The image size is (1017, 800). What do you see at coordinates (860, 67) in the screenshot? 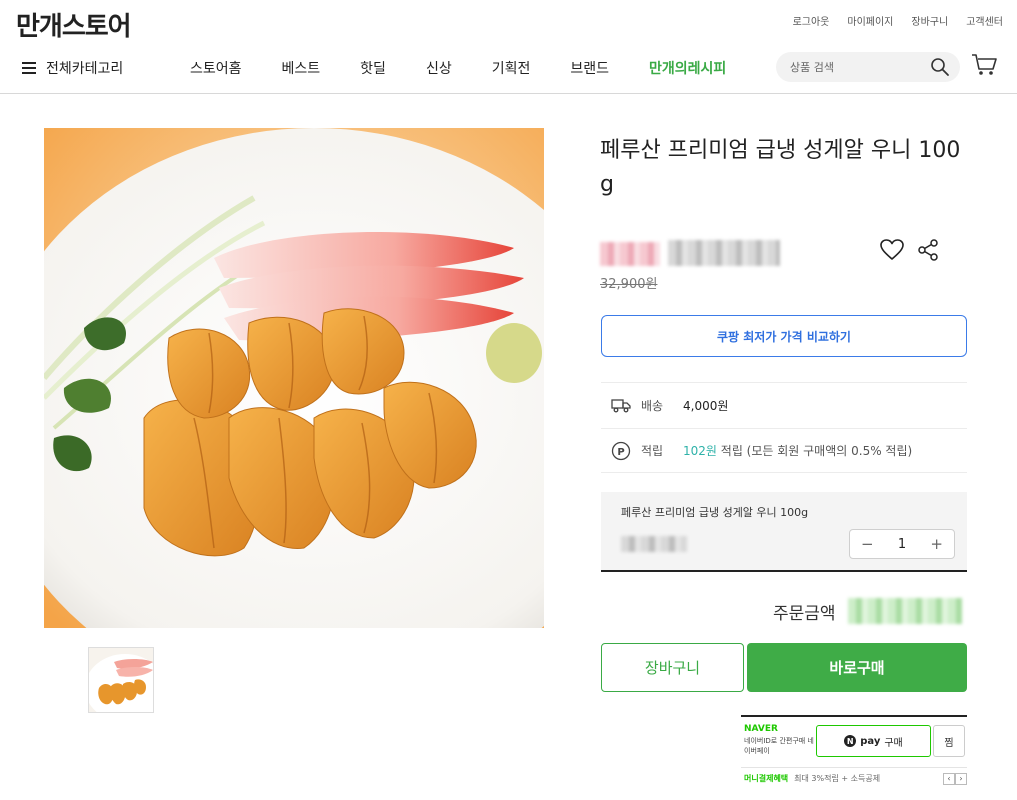
I see `search-input` at bounding box center [860, 67].